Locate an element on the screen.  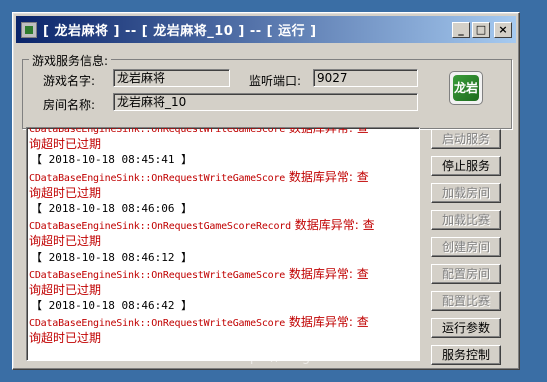
maximize-button: □ is located at coordinates (481, 29).